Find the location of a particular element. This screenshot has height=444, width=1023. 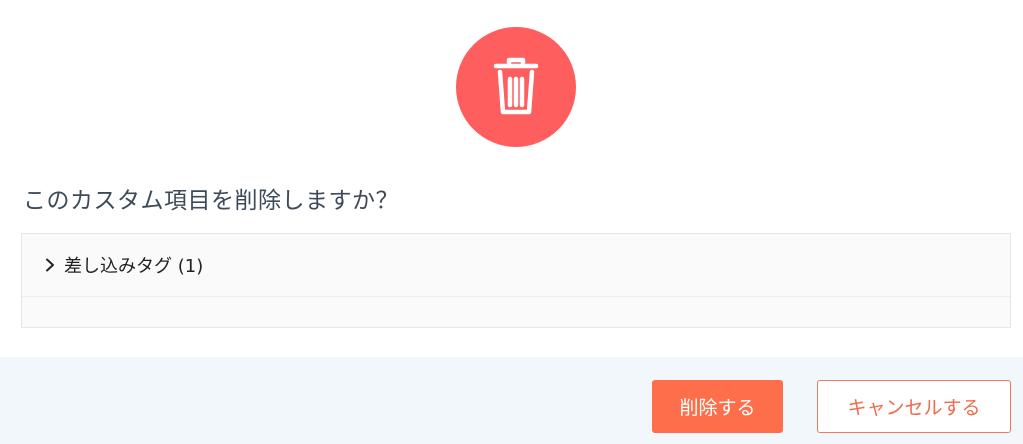

cancel-button: キャンセルする is located at coordinates (914, 406).